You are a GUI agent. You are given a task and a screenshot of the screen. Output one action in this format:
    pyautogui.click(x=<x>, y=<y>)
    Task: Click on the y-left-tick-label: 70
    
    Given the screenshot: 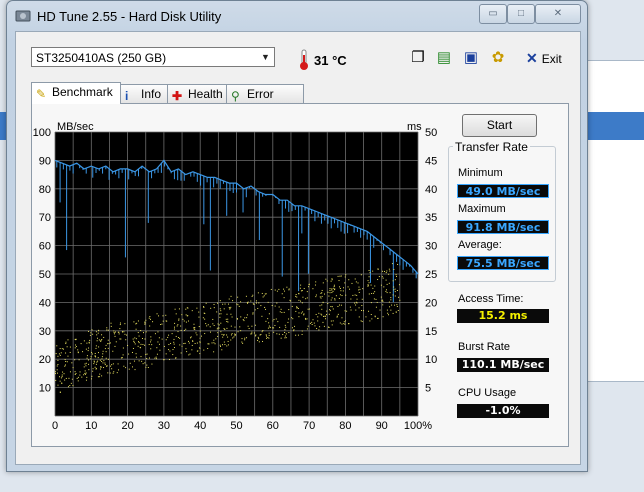 What is the action you would take?
    pyautogui.click(x=45, y=218)
    